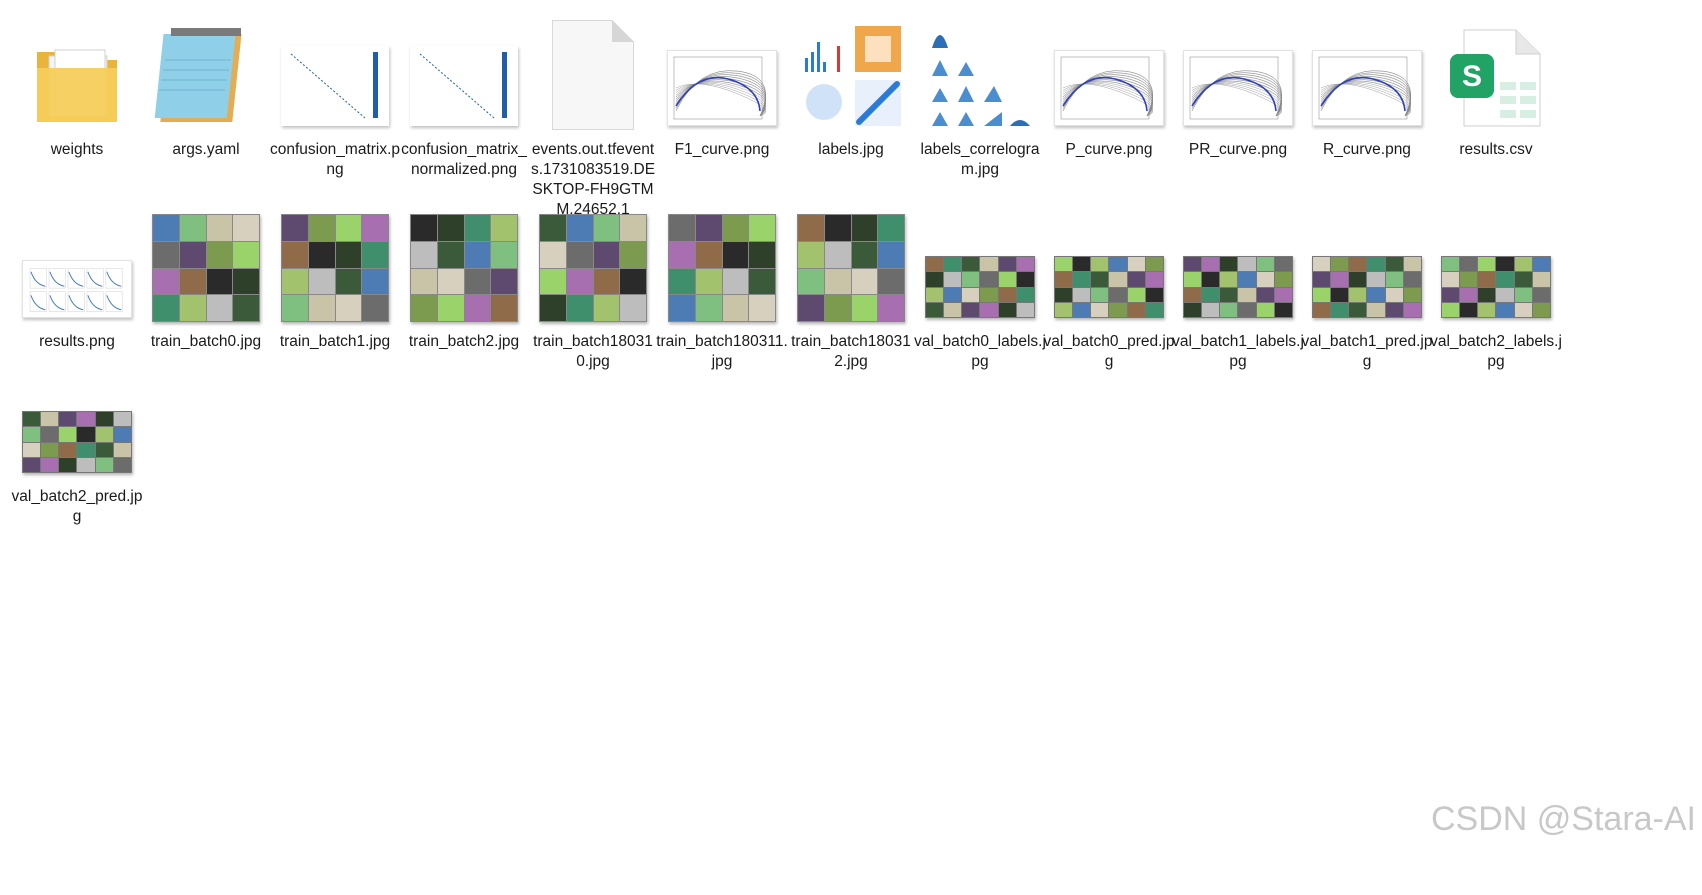 This screenshot has width=1702, height=895. What do you see at coordinates (1495, 78) in the screenshot?
I see `spreadsheet-icon: S` at bounding box center [1495, 78].